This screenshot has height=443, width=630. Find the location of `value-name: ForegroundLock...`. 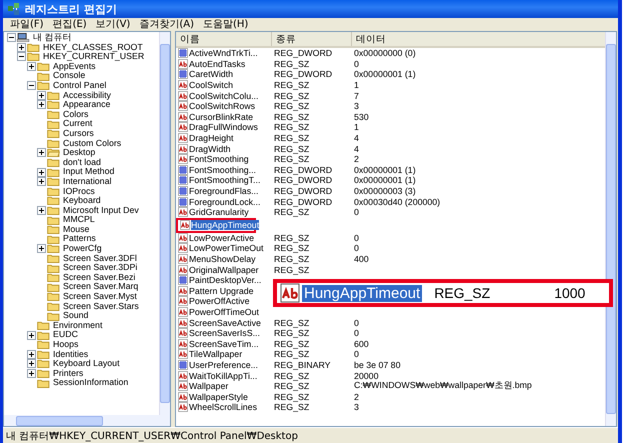

value-name: ForegroundLock... is located at coordinates (224, 201).